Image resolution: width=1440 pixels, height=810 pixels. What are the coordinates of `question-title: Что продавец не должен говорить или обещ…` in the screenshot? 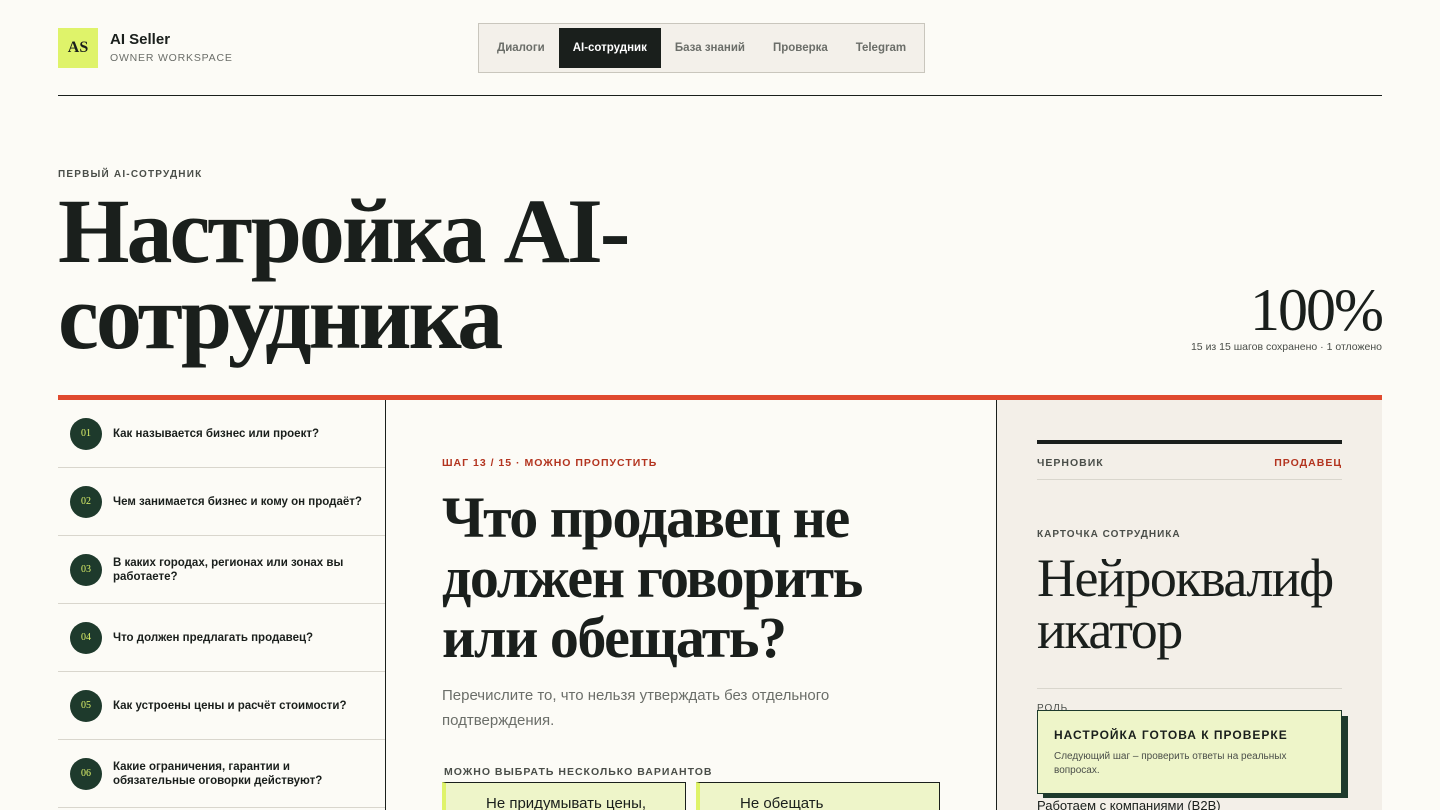 It's located at (652, 577).